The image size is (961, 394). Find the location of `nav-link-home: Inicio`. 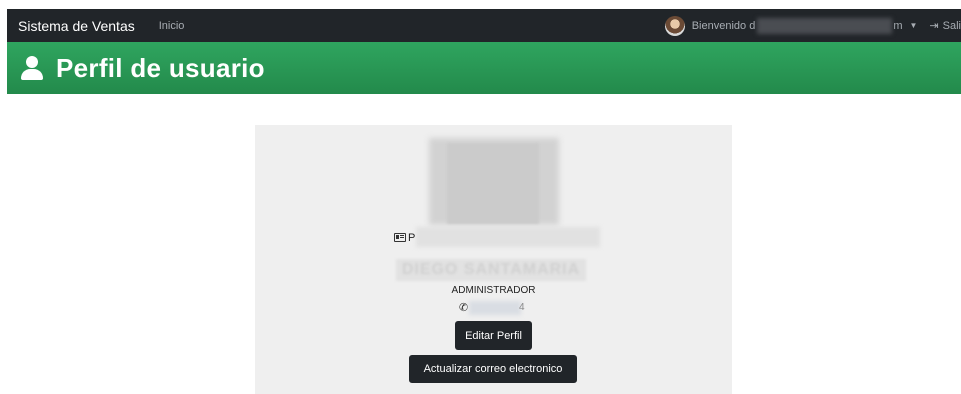

nav-link-home: Inicio is located at coordinates (172, 26).